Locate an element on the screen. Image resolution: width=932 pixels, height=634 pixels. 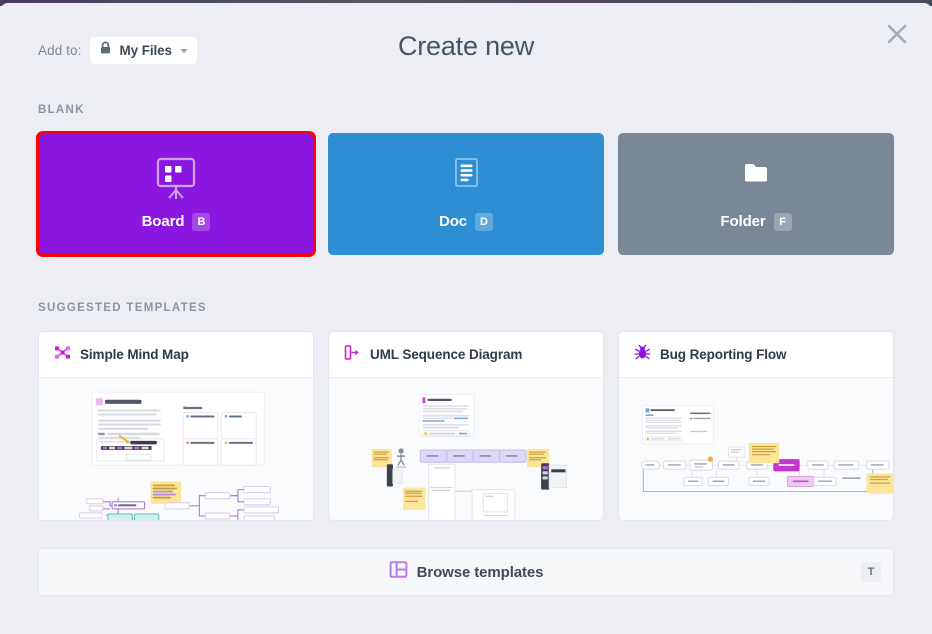
template-header: UML Sequence Diagram is located at coordinates (466, 355).